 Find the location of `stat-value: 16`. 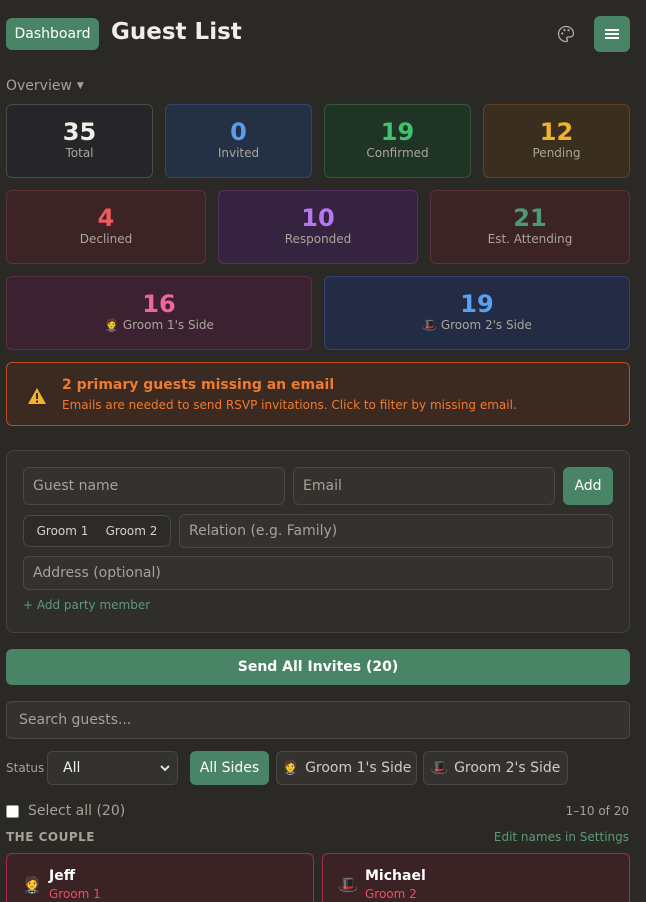

stat-value: 16 is located at coordinates (159, 304).